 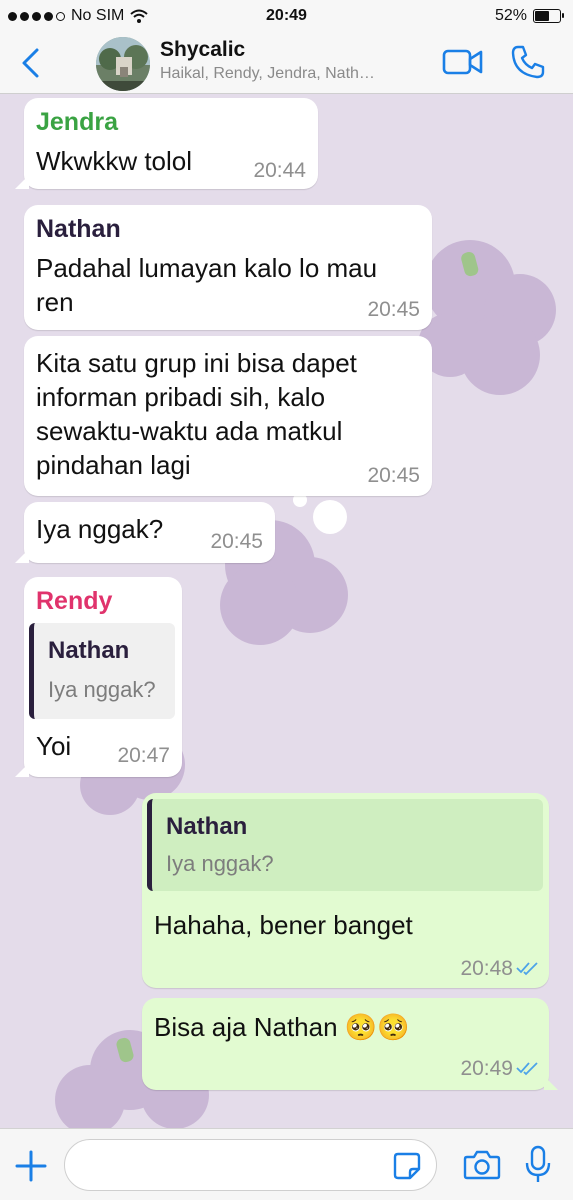 I want to click on message-bubble-outgoing: Bisa aja Nathan 🥺🥺 20:49, so click(x=350, y=1044).